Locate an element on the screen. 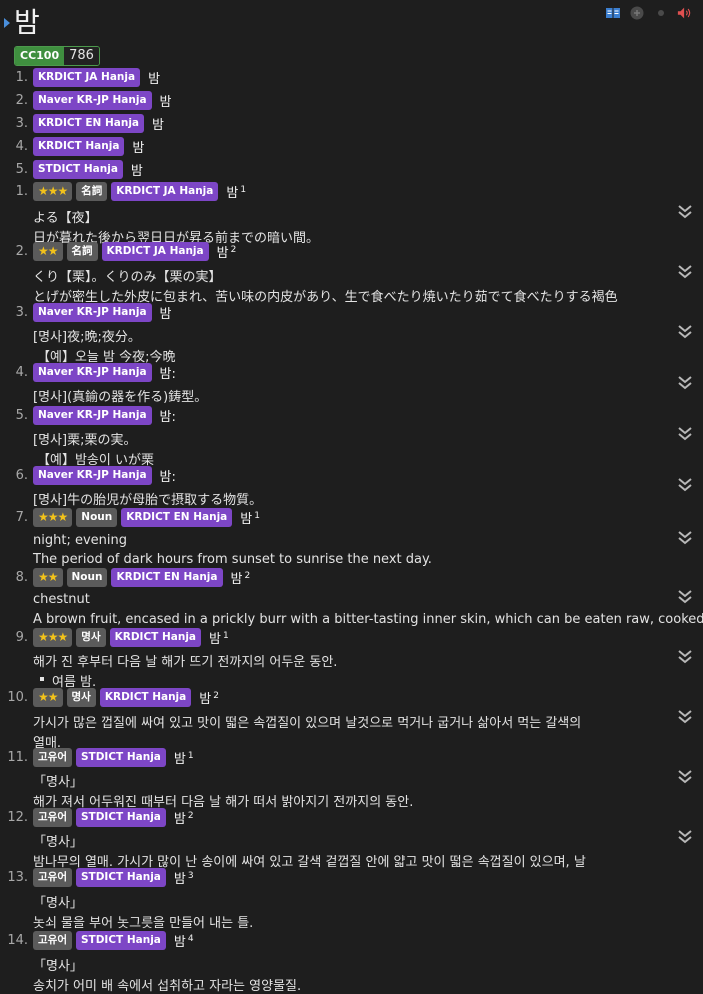 The height and width of the screenshot is (994, 703). item-number: 11. is located at coordinates (17, 757).